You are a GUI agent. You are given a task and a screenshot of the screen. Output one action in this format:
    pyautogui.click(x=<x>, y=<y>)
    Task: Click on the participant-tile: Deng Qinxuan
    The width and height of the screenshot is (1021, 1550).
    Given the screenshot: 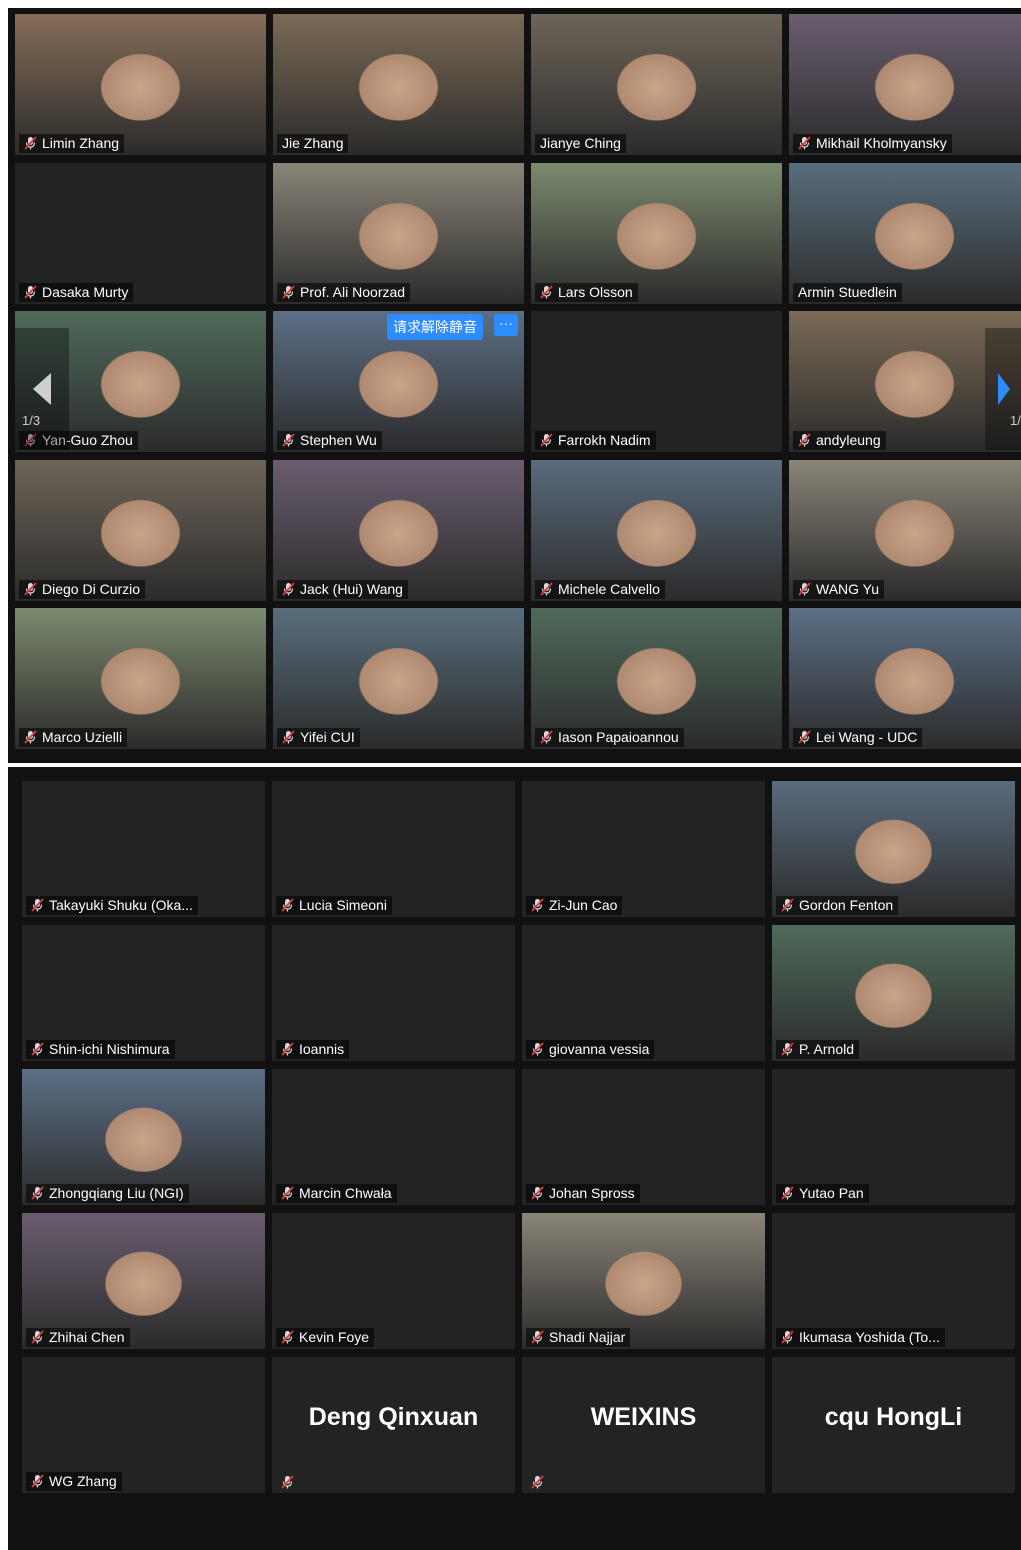 What is the action you would take?
    pyautogui.click(x=393, y=1425)
    